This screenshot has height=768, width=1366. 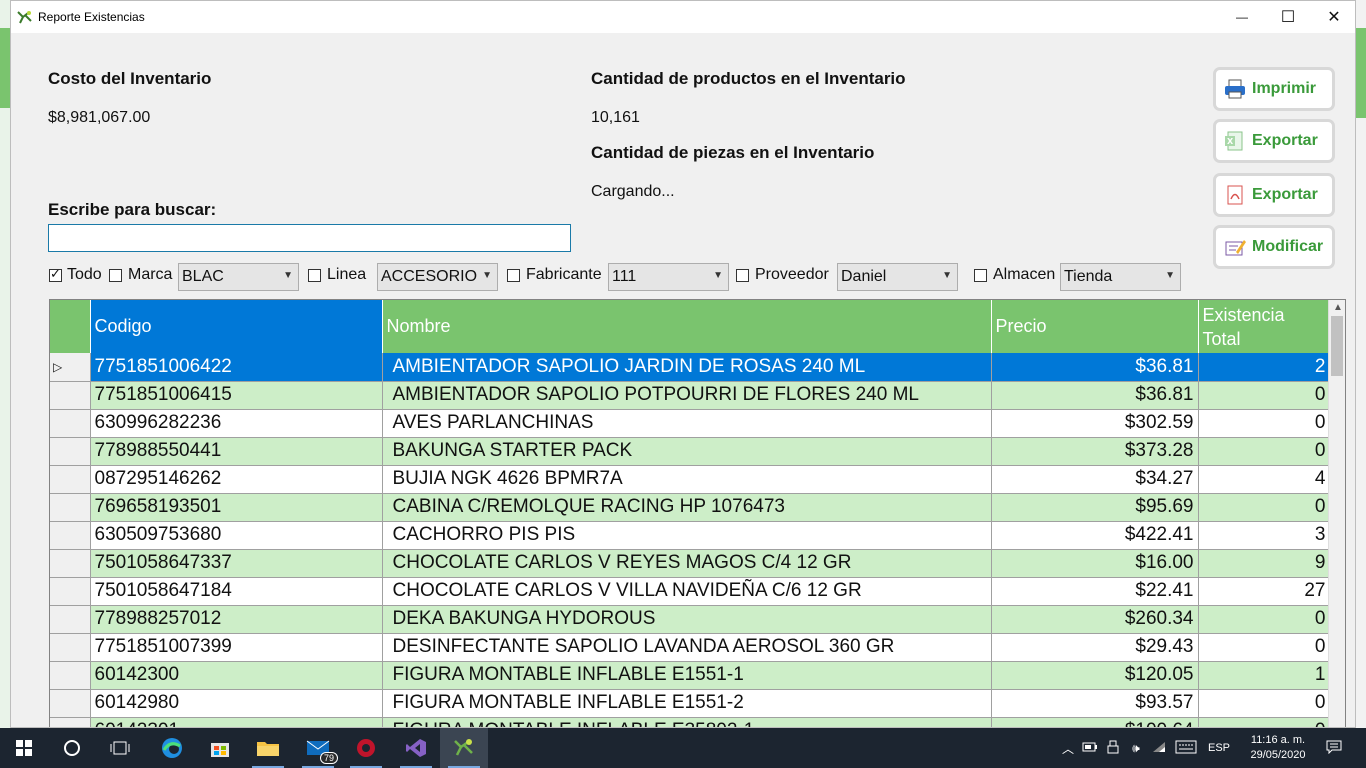 I want to click on clock: 11:16 a. m. 29/05/2020, so click(x=1278, y=748).